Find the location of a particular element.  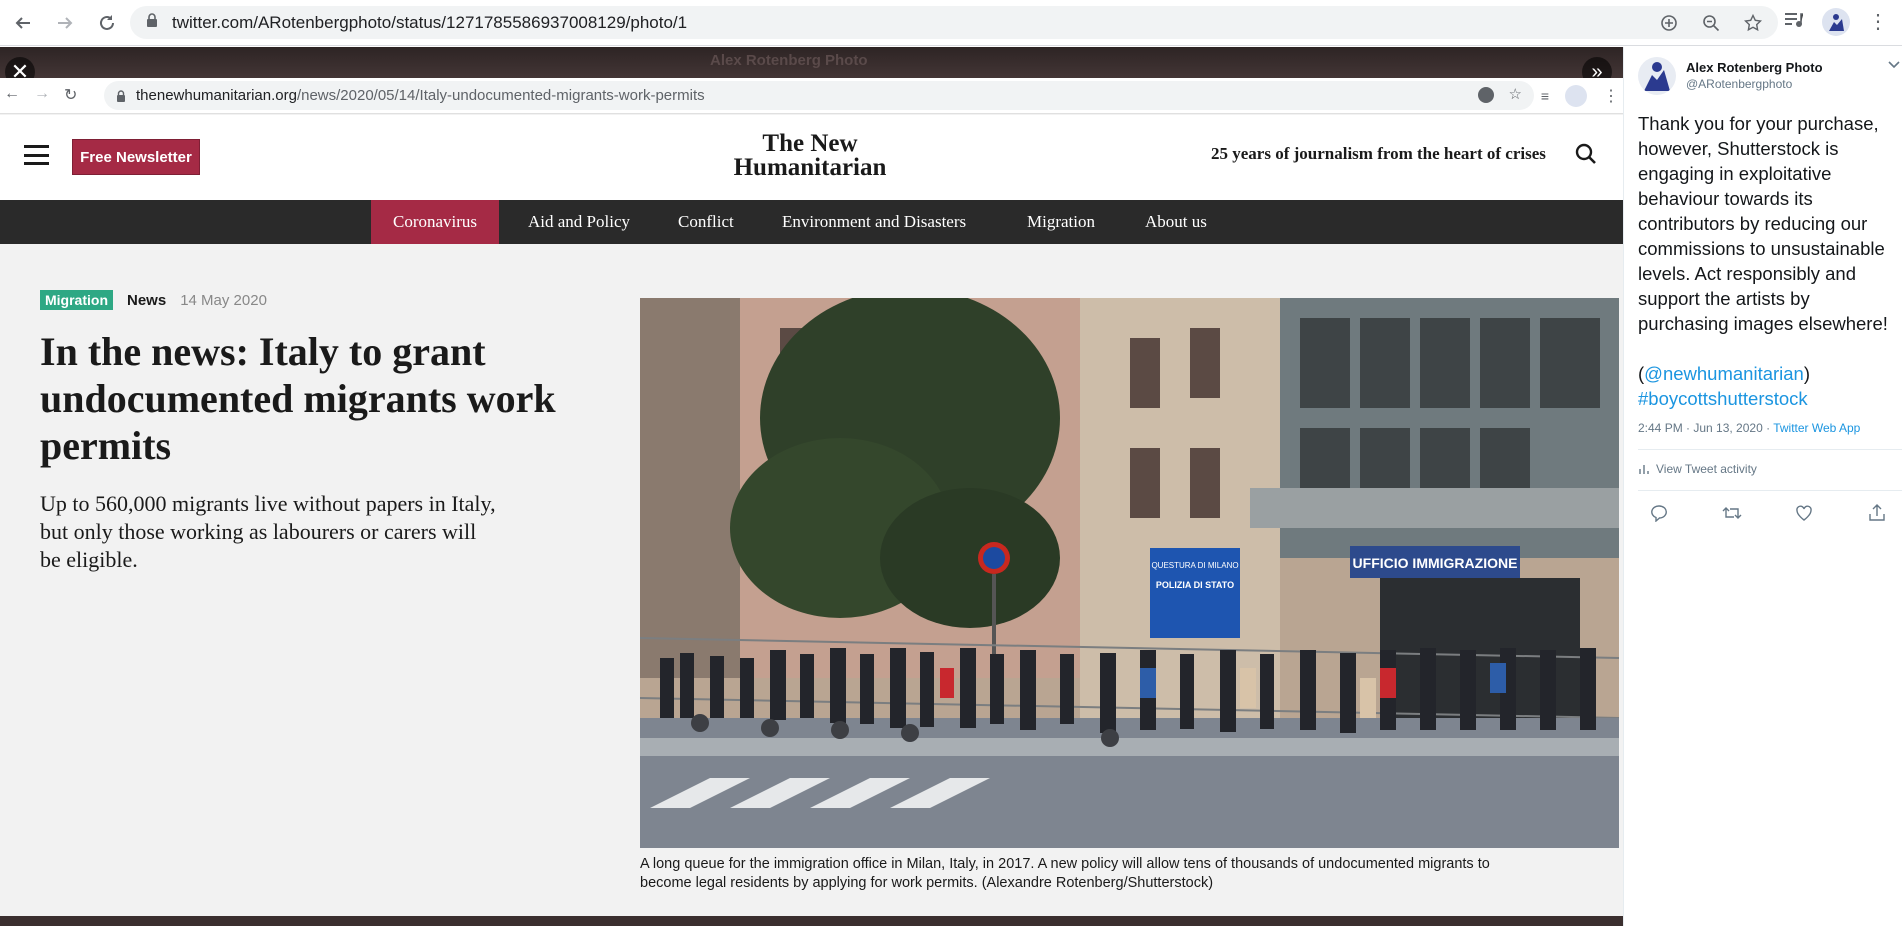

article-meta: Migration News 14 May 2020 is located at coordinates (153, 300).